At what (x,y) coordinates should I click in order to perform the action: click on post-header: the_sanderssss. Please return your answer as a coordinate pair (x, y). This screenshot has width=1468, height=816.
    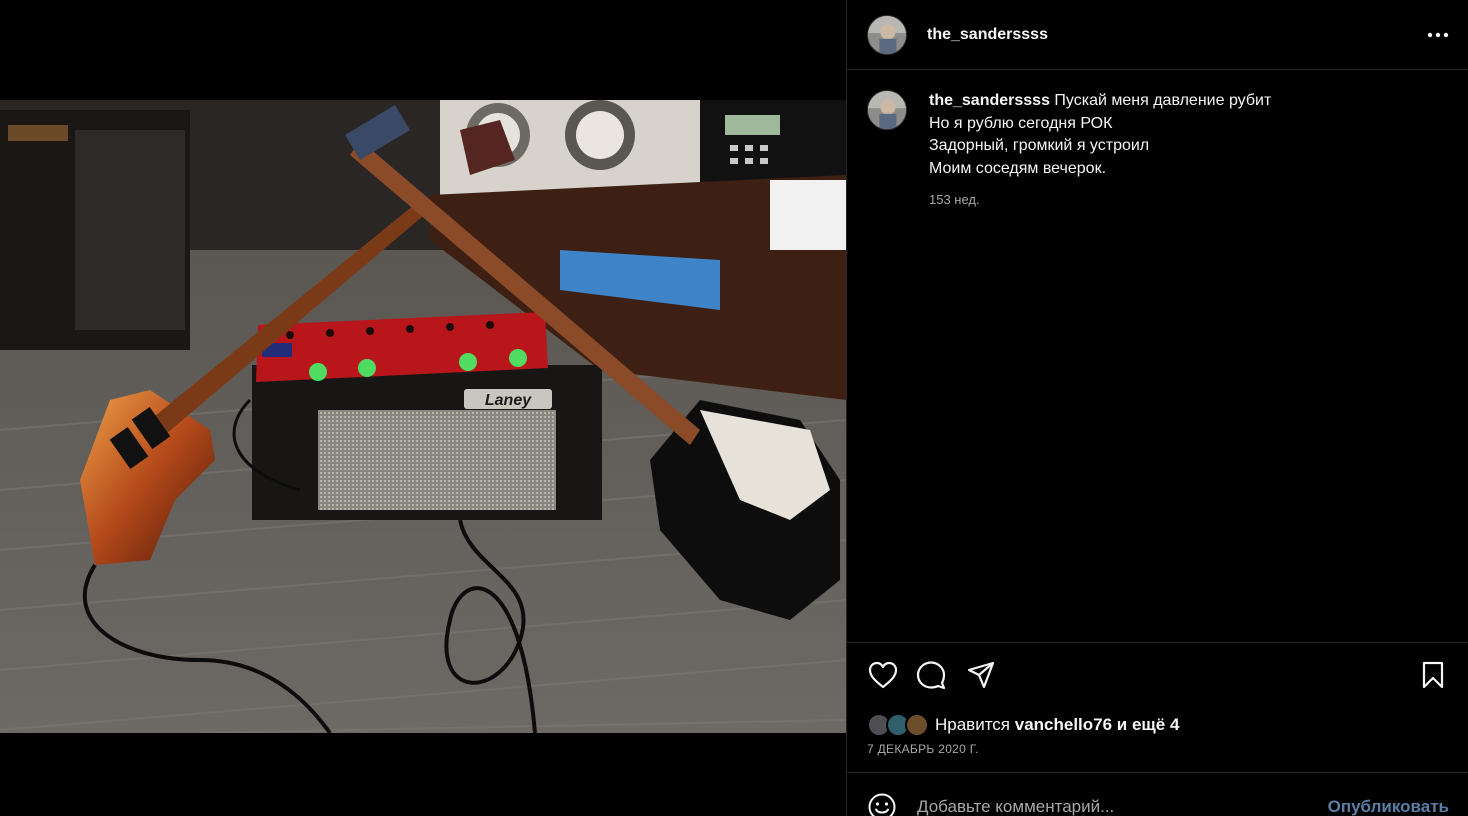
    Looking at the image, I should click on (1157, 35).